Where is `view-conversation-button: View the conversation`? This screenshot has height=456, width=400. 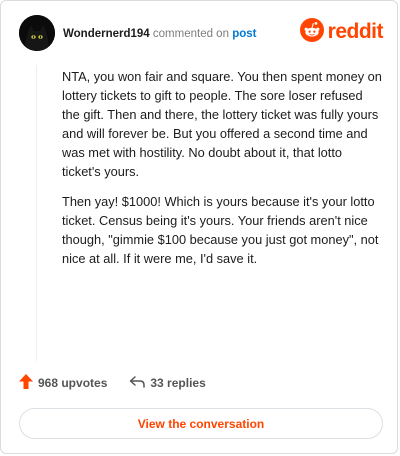
view-conversation-button: View the conversation is located at coordinates (201, 423).